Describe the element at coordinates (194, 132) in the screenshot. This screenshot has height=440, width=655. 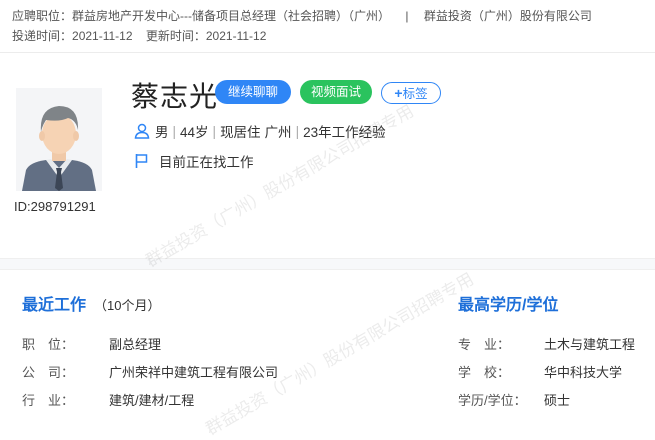
I see `age: 44岁` at that location.